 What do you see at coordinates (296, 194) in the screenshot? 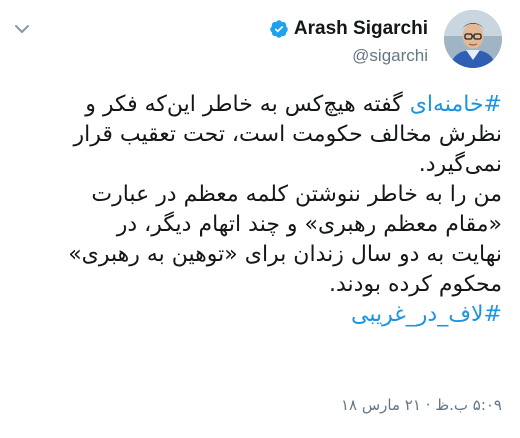
I see `tweet-line-4: من را به خاطر ننوشتن کلمه معظم در عبارت` at bounding box center [296, 194].